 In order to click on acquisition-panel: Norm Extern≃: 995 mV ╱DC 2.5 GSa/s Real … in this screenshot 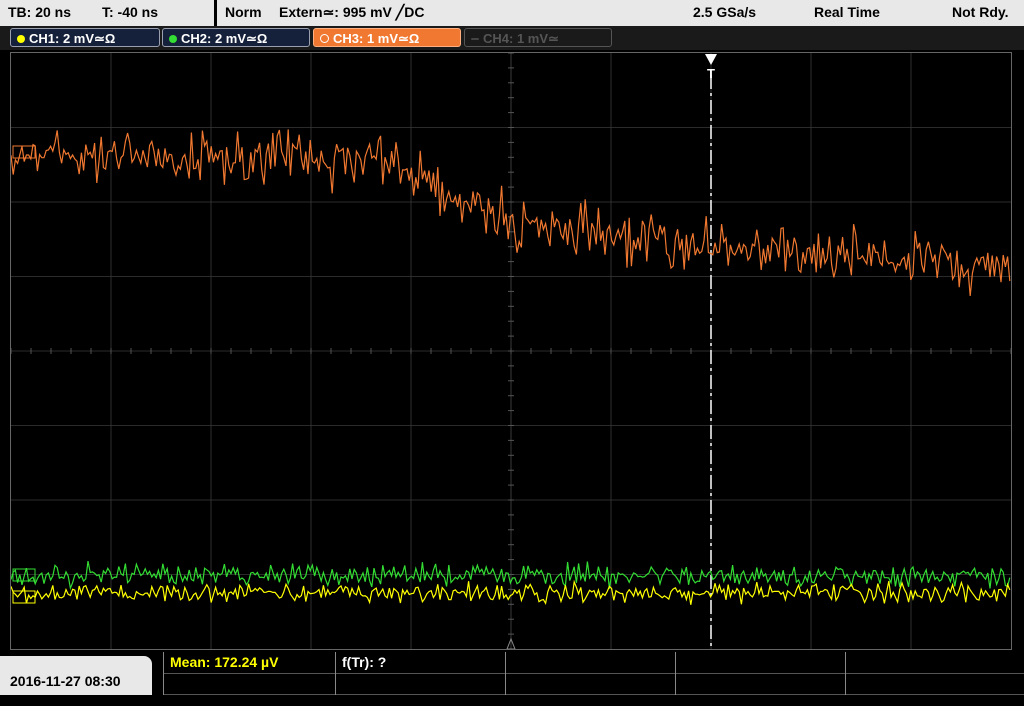, I will do `click(620, 13)`.